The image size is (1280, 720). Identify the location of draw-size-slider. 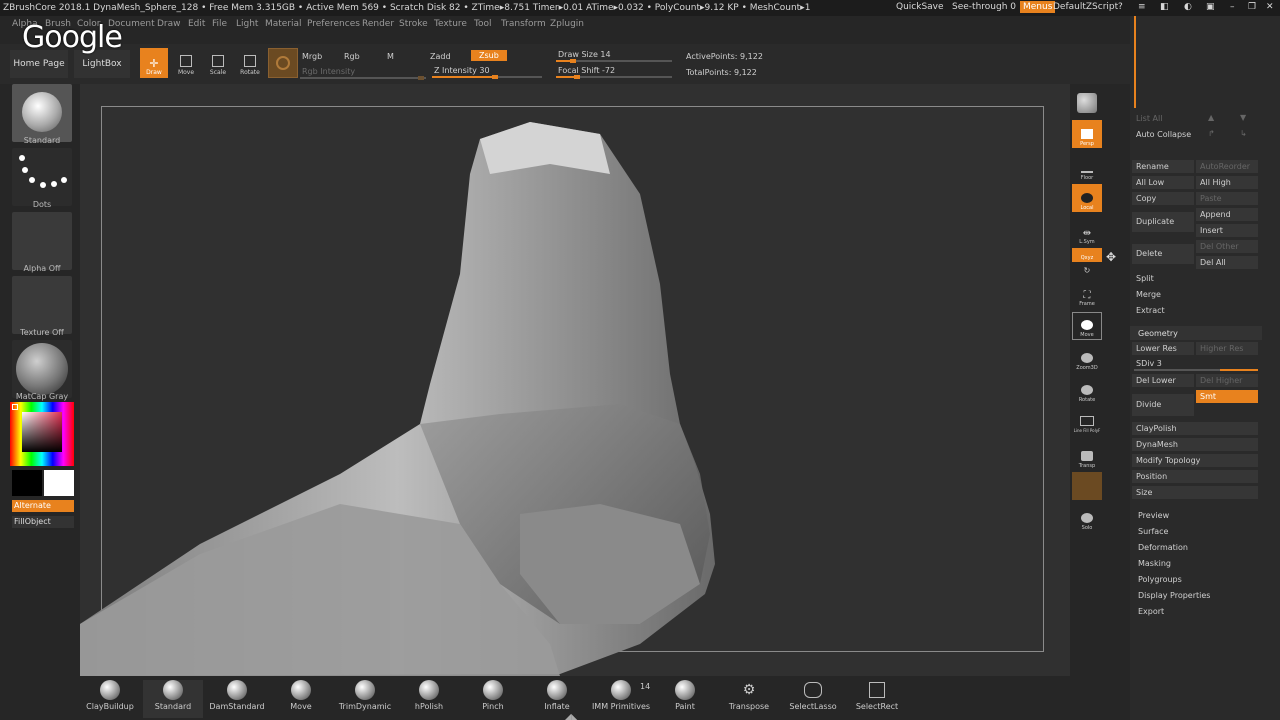
(614, 61).